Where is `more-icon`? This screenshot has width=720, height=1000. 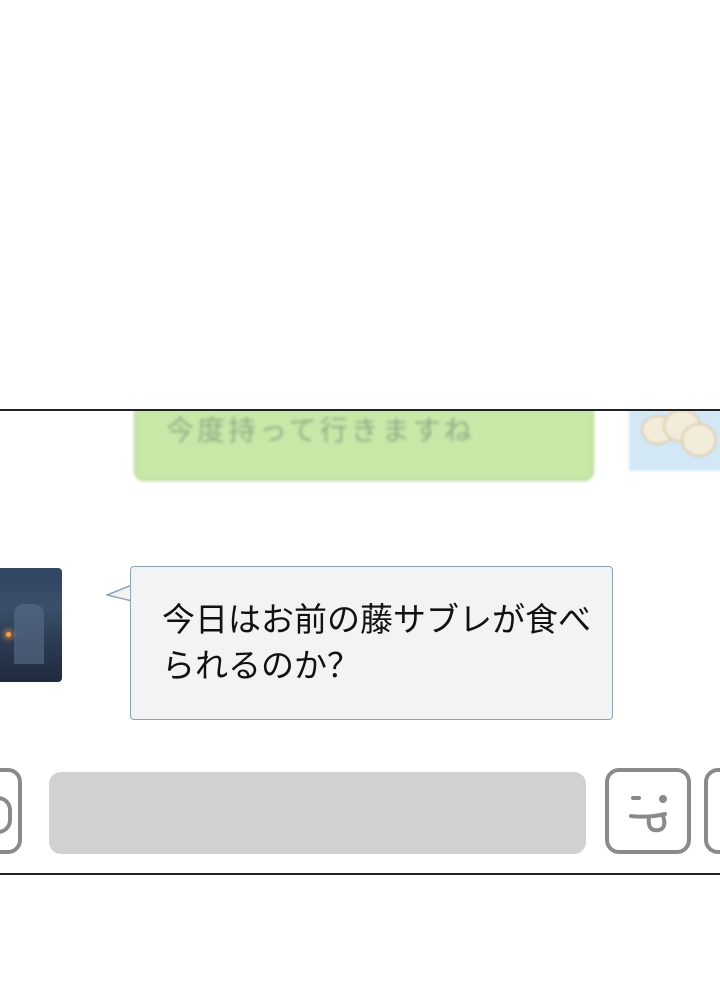
more-icon is located at coordinates (712, 811).